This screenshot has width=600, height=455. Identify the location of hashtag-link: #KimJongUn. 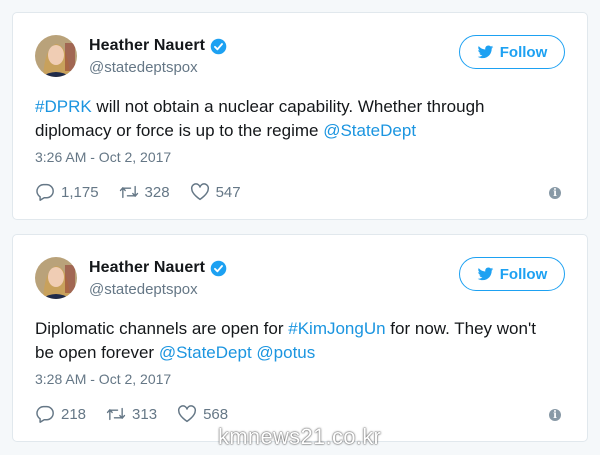
(336, 328).